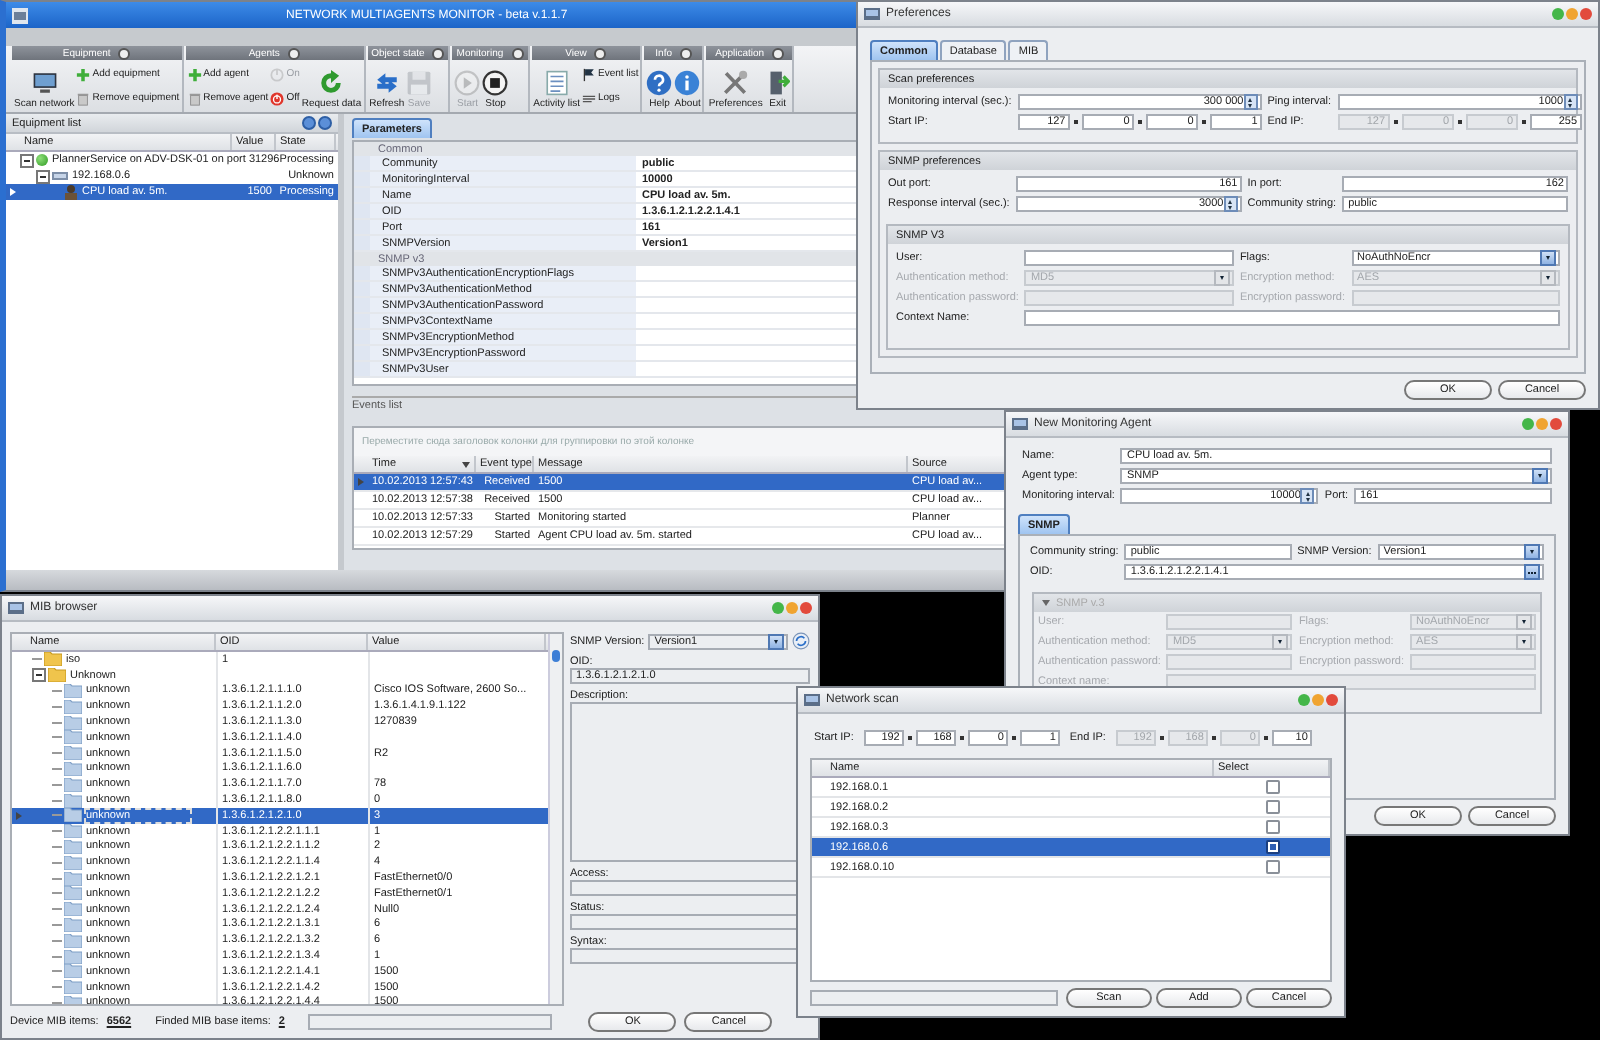 This screenshot has height=1040, width=1600. I want to click on help-icon, so click(659, 83).